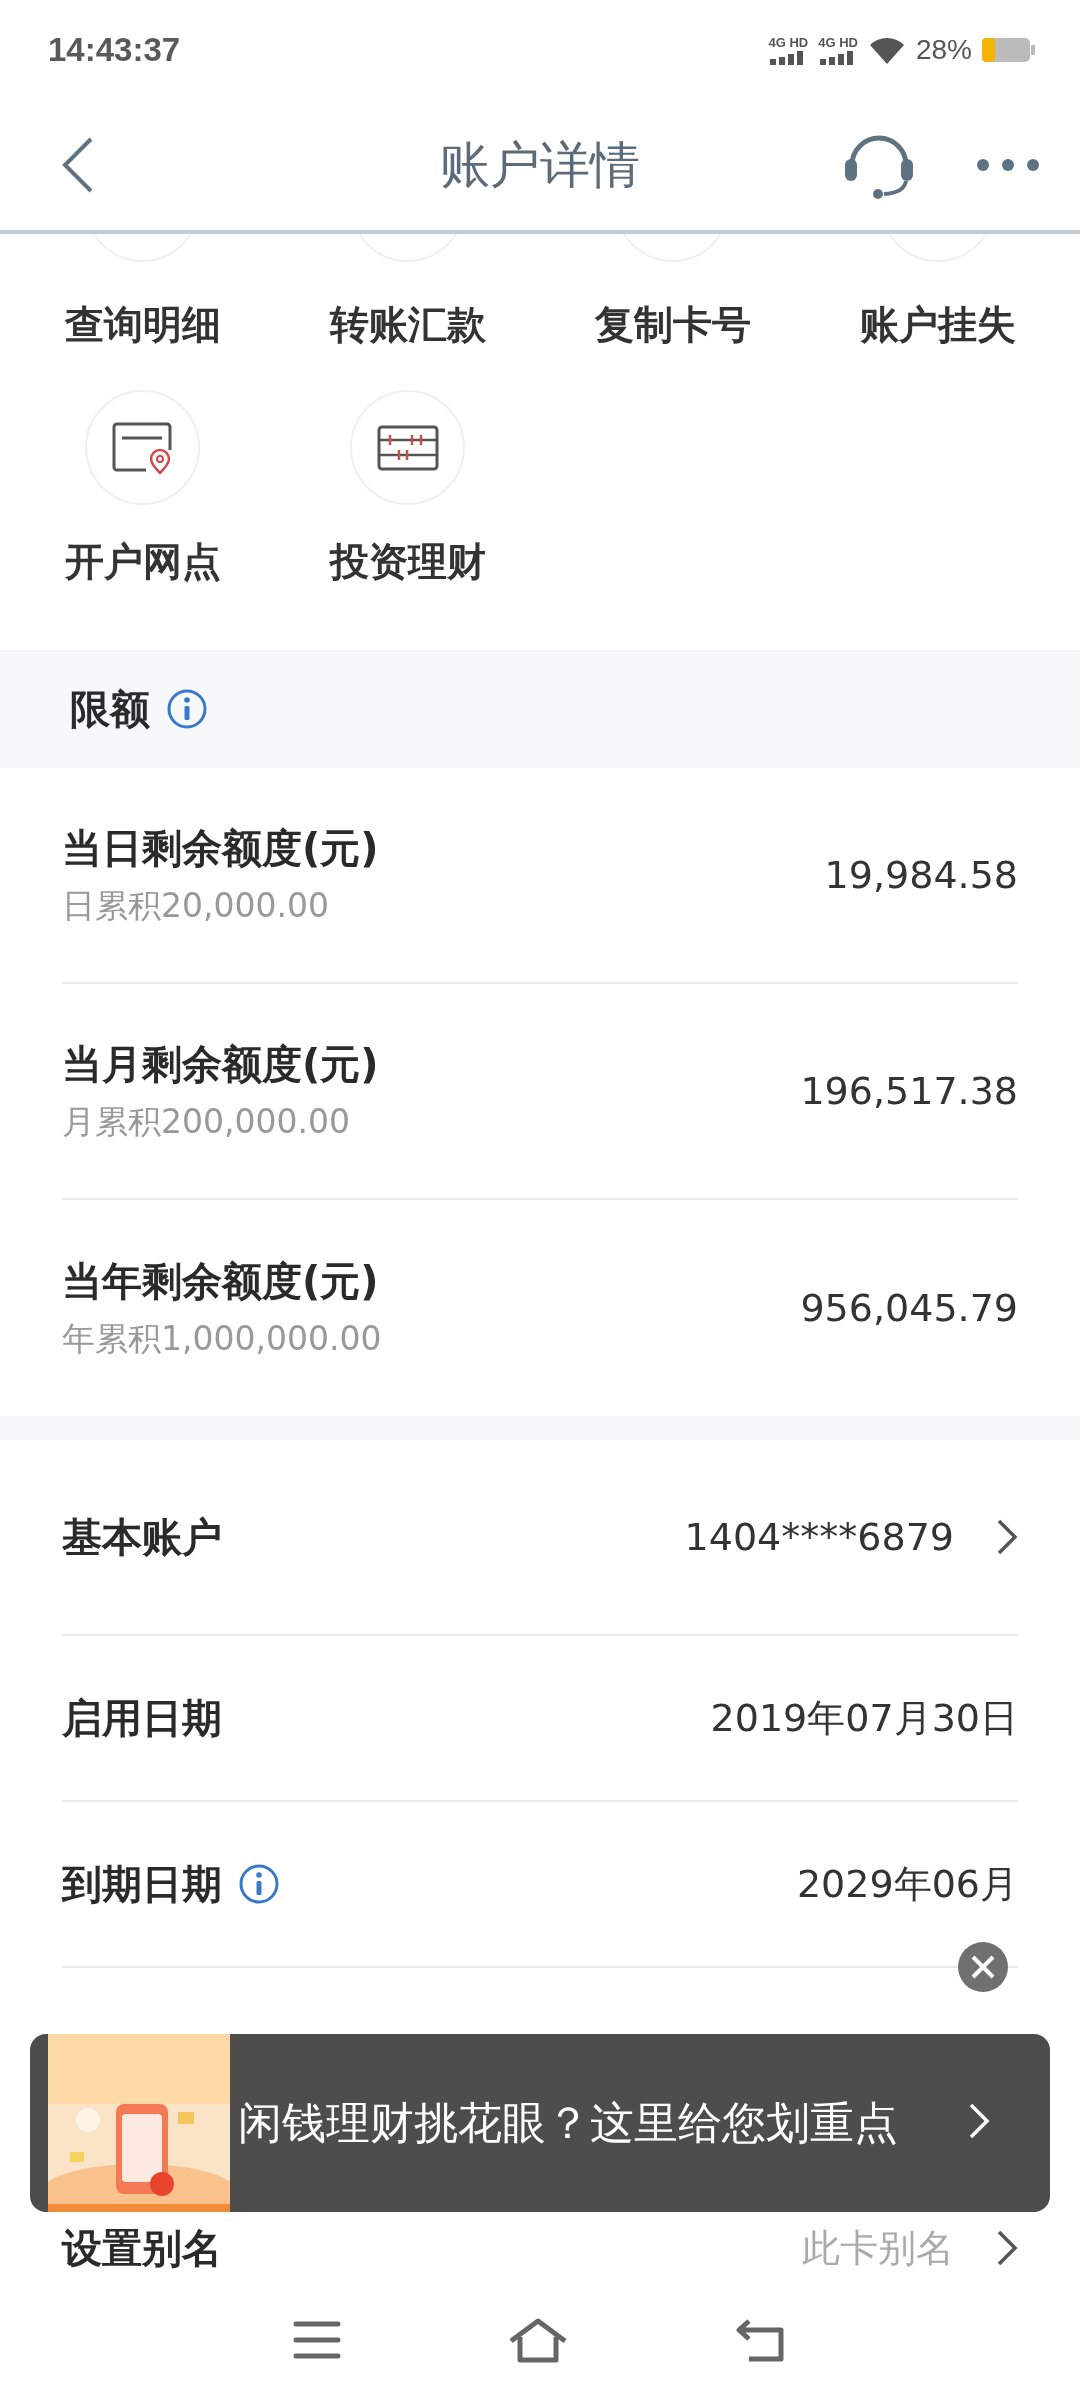  What do you see at coordinates (1009, 50) in the screenshot?
I see `battery-icon` at bounding box center [1009, 50].